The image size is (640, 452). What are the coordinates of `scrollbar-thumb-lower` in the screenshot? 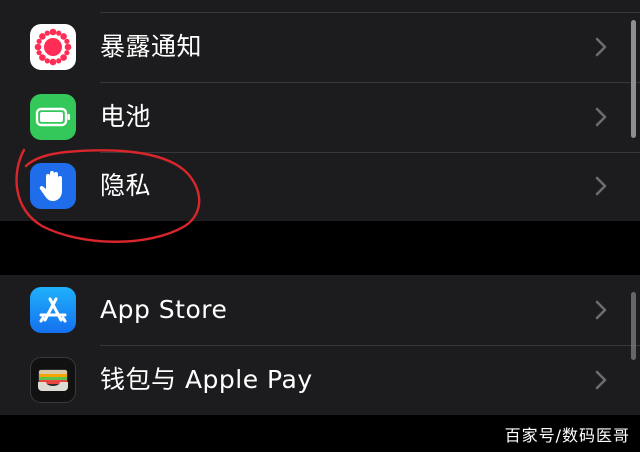 It's located at (633, 326).